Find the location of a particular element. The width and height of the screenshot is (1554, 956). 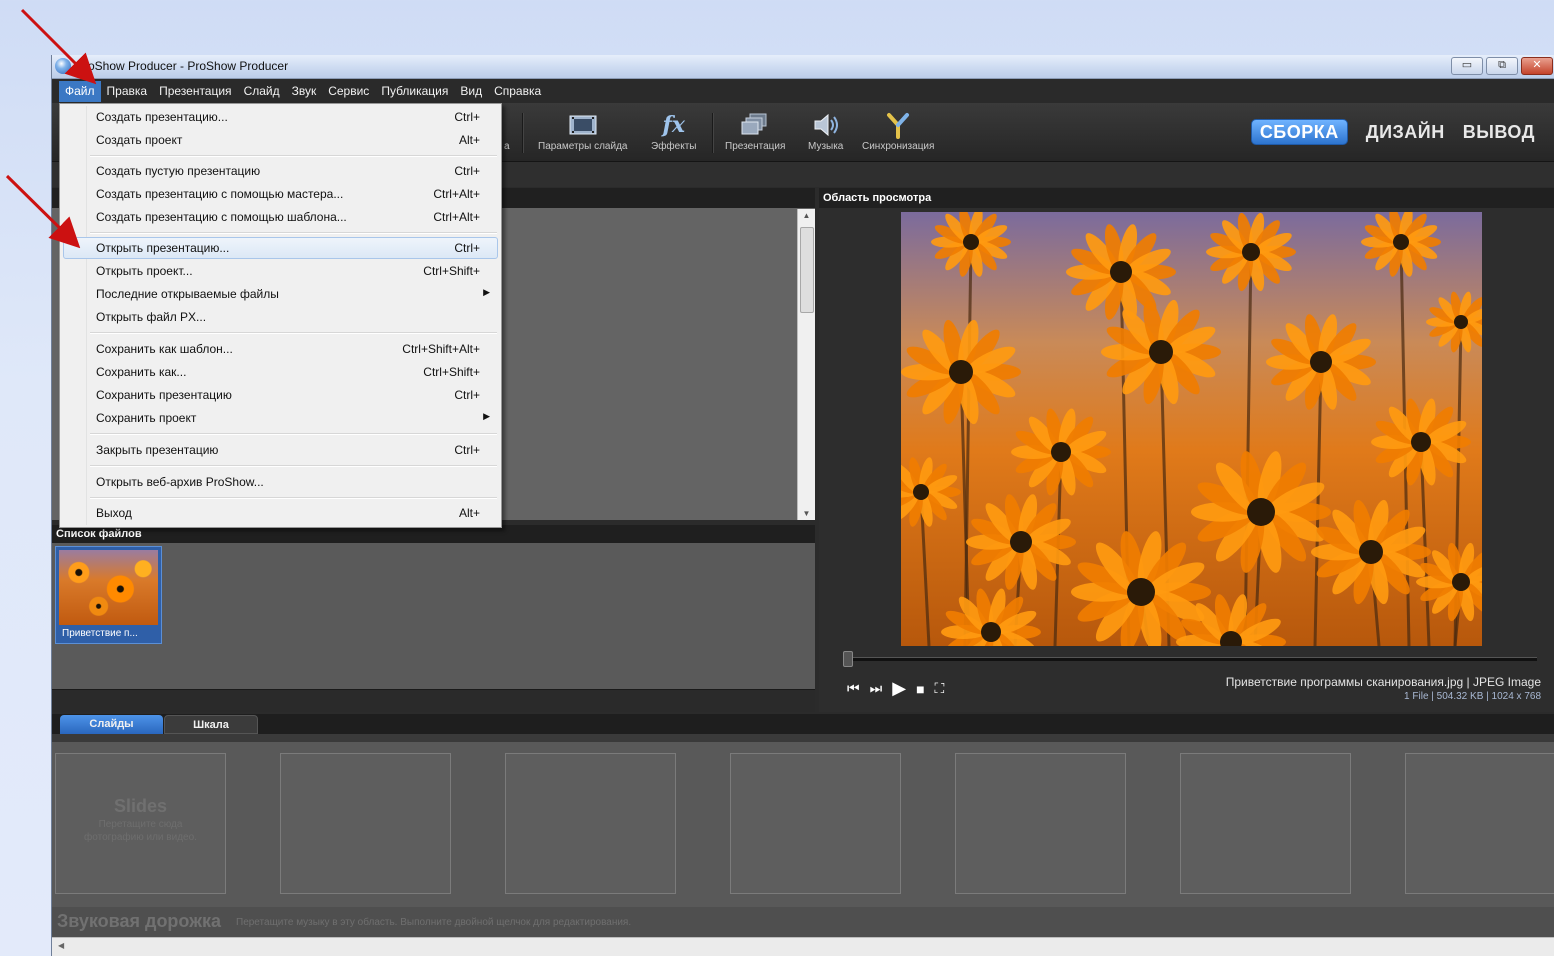

toolbar-presentation-button: Презентация is located at coordinates (755, 131).